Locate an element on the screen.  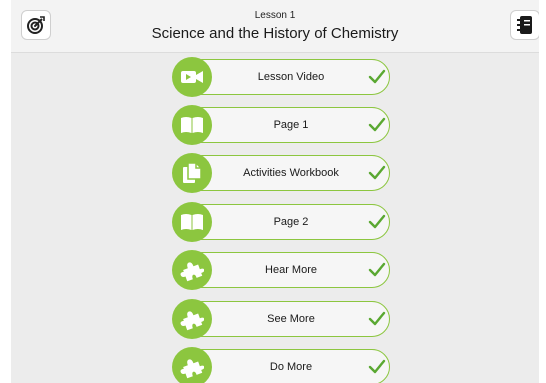
item-label: Page 2 is located at coordinates (291, 222).